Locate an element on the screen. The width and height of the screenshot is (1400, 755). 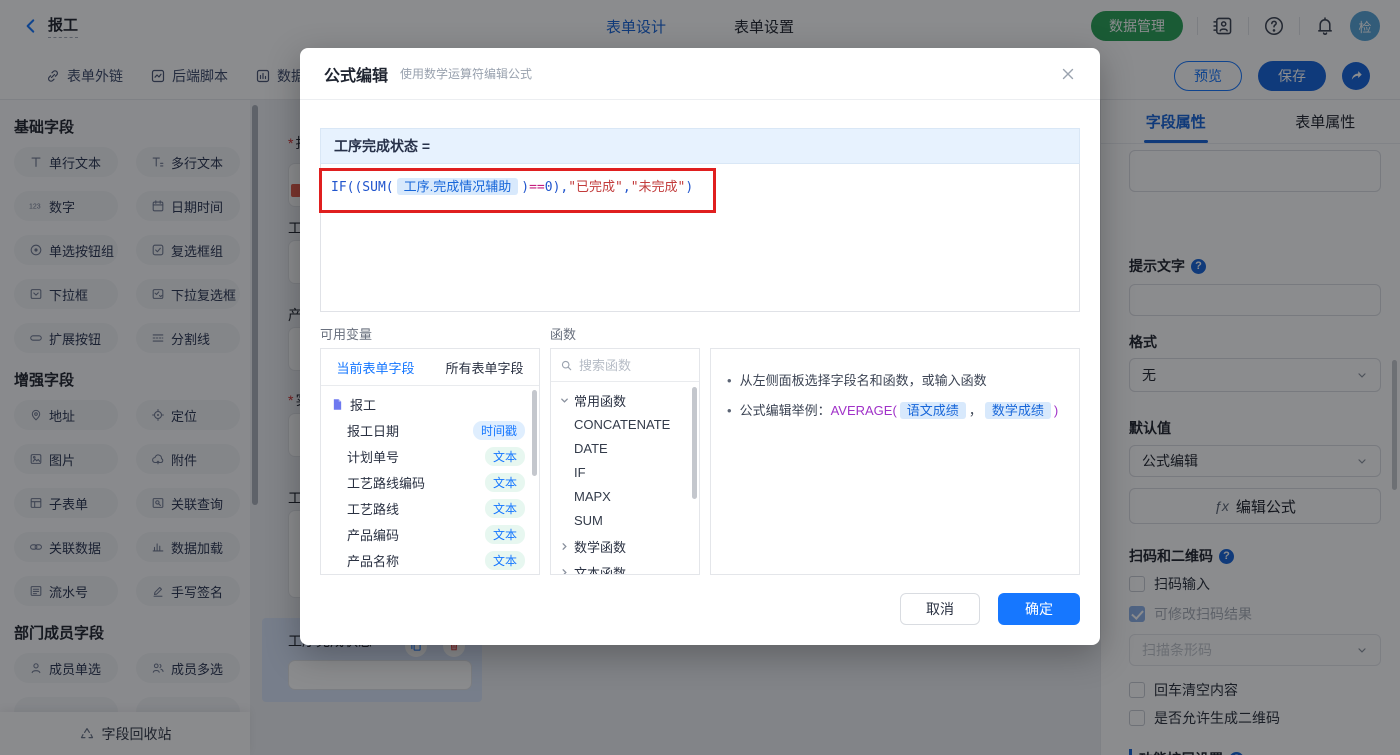
variables-tabs: 当前表单字段 所有表单字段 is located at coordinates (430, 367).